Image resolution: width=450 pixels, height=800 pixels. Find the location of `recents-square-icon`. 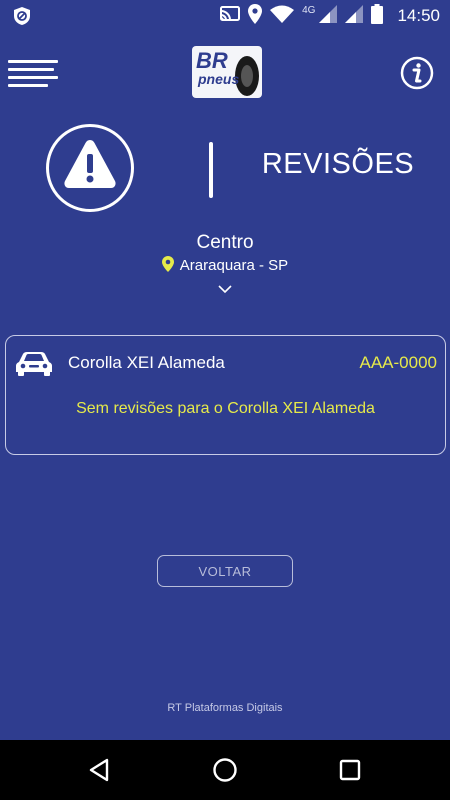

recents-square-icon is located at coordinates (350, 770).